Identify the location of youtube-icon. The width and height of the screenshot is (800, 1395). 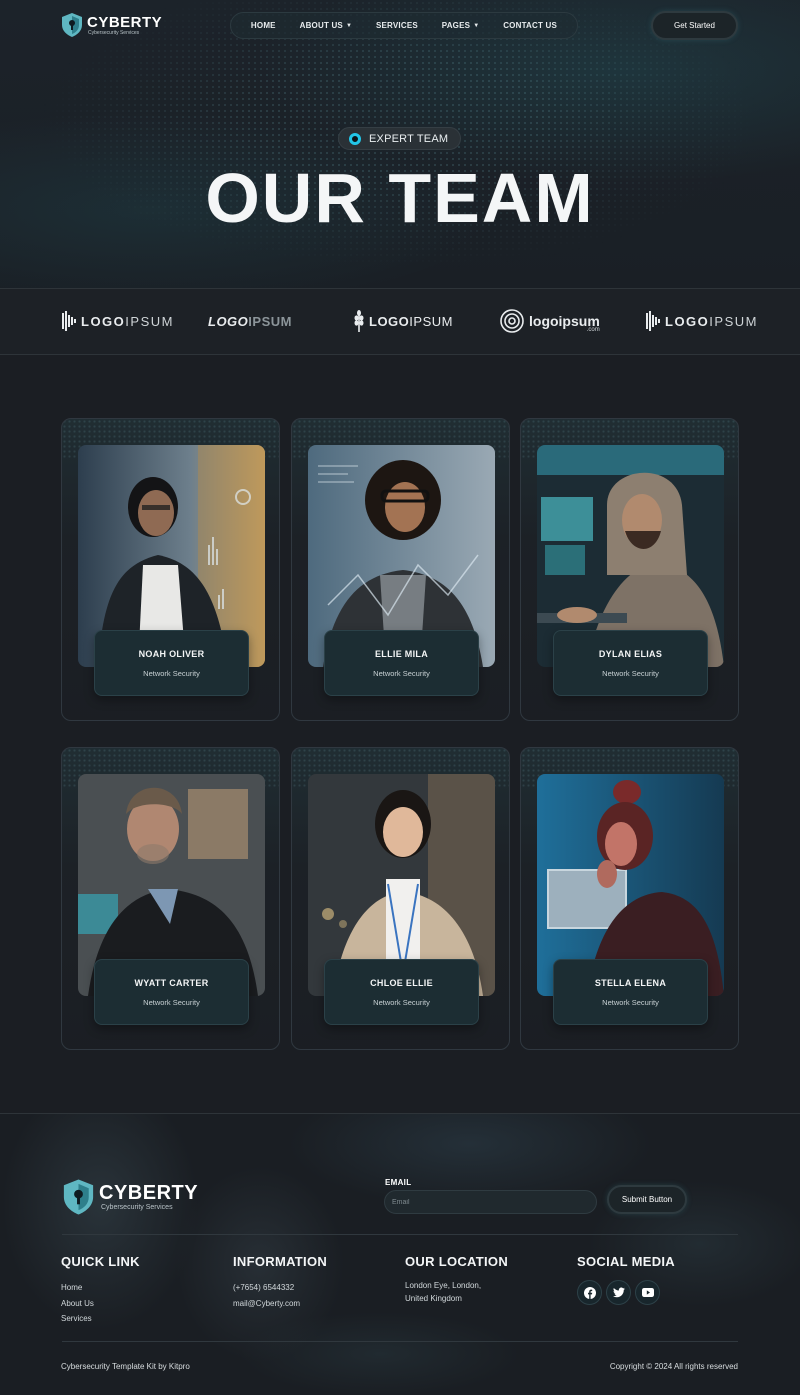
(647, 1292).